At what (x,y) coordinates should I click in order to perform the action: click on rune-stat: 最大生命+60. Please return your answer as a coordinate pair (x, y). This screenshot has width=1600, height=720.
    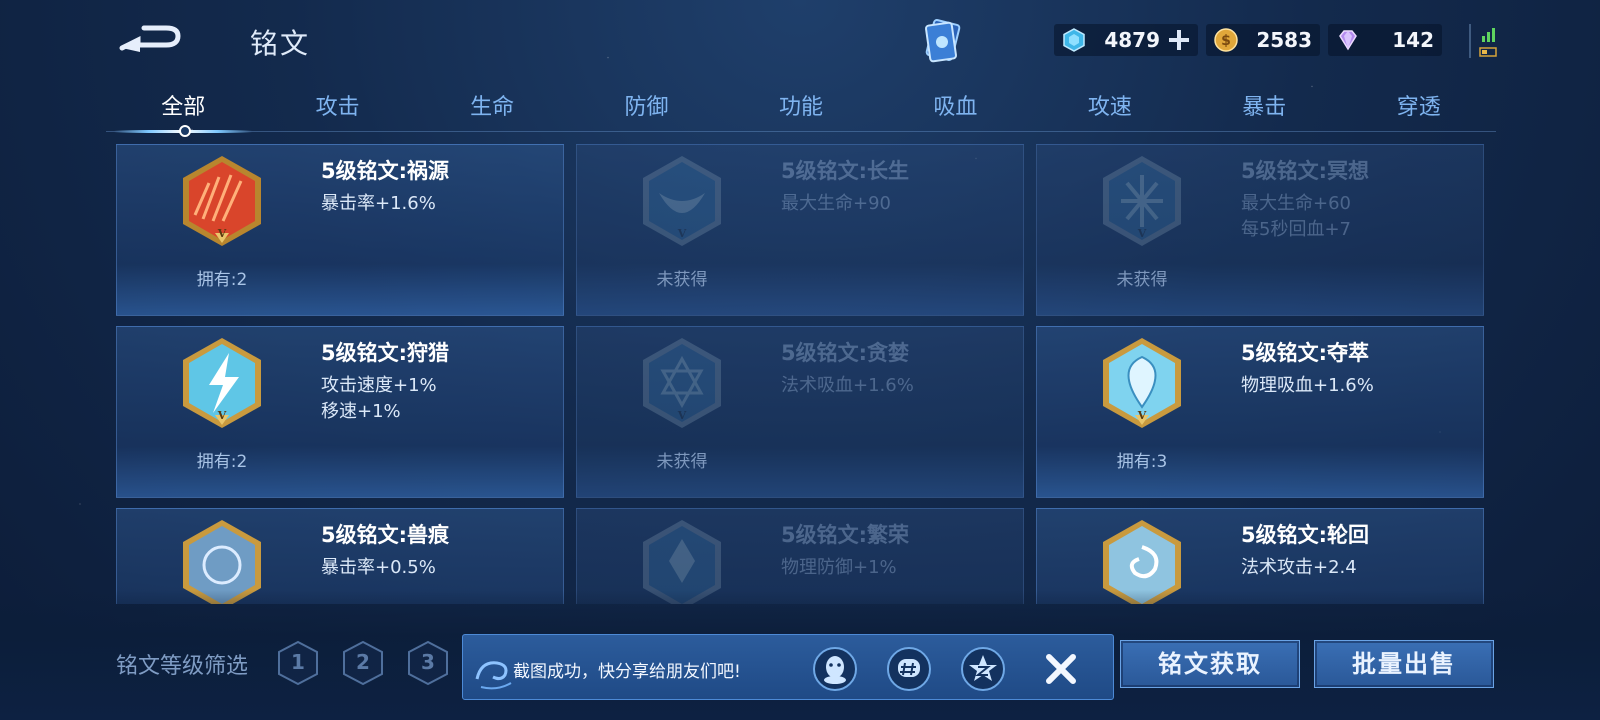
    Looking at the image, I should click on (1296, 203).